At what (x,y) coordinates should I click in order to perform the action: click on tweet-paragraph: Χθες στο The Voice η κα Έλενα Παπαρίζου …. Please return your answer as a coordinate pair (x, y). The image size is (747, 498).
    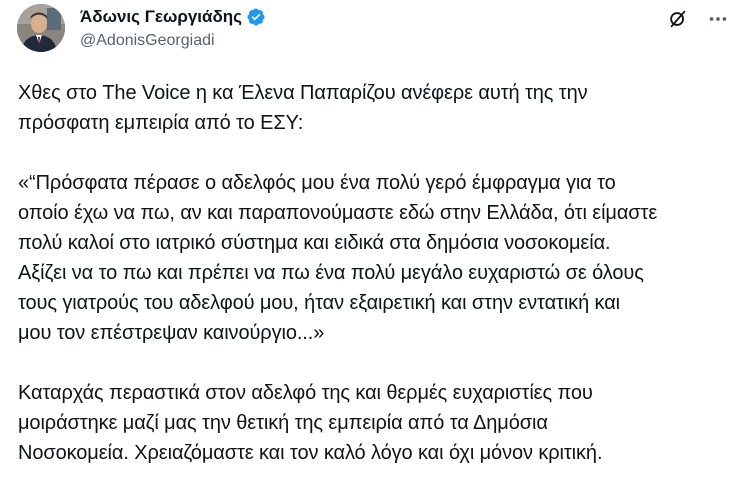
    Looking at the image, I should click on (374, 108).